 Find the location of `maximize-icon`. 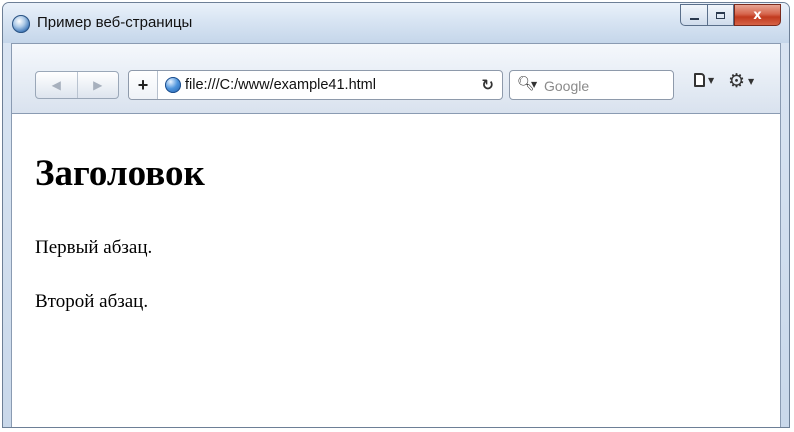

maximize-icon is located at coordinates (720, 15).